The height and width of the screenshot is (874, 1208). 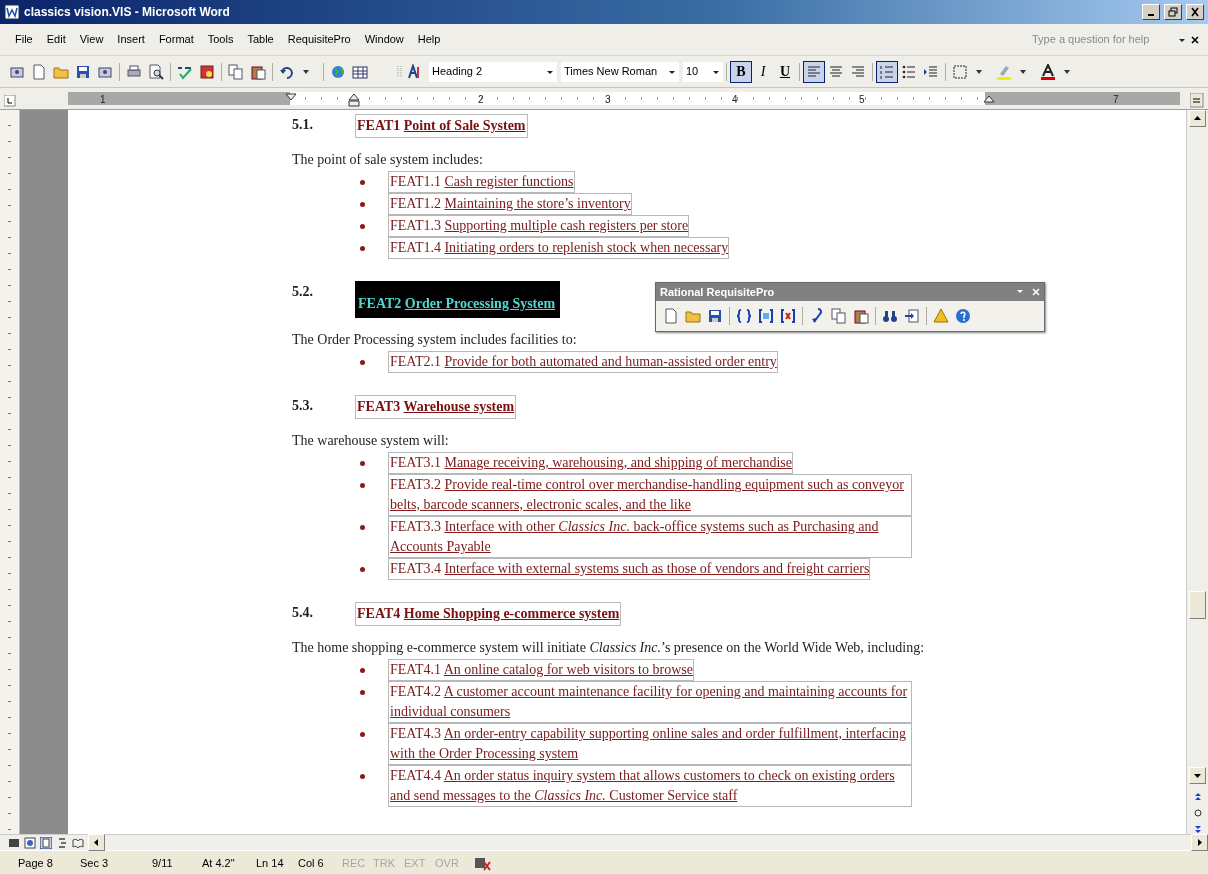 What do you see at coordinates (539, 226) in the screenshot?
I see `requirement-text: FEAT1.3 Supporting multiple cash registers per store` at bounding box center [539, 226].